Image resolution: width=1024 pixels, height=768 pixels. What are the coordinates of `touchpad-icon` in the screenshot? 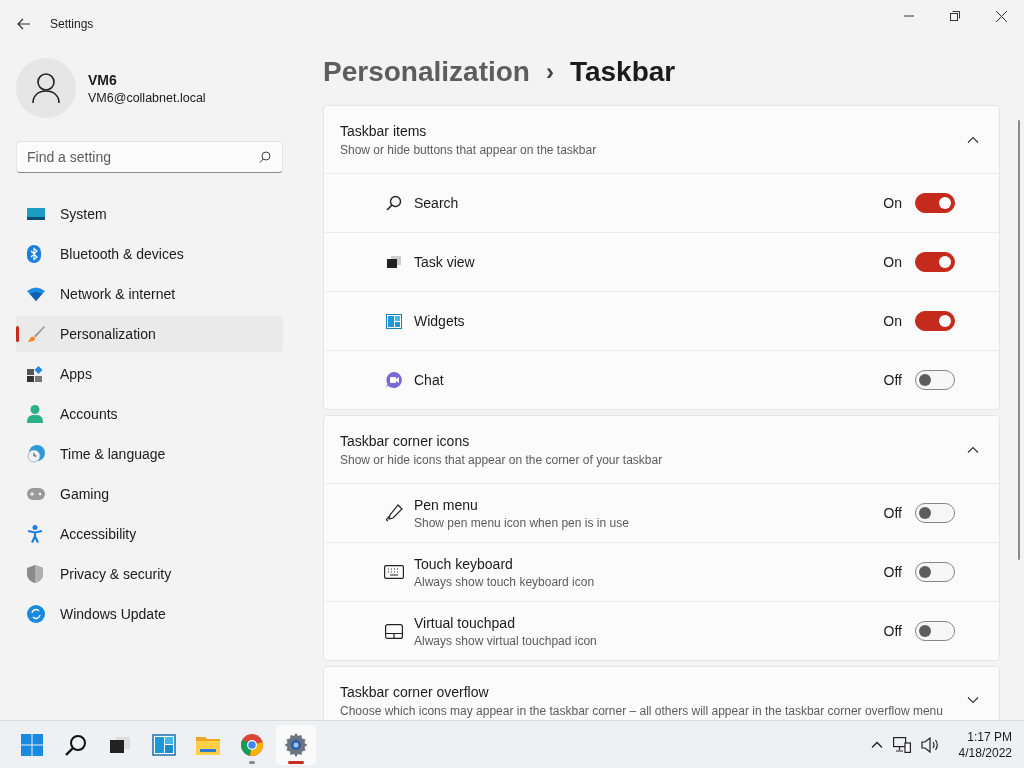 It's located at (394, 631).